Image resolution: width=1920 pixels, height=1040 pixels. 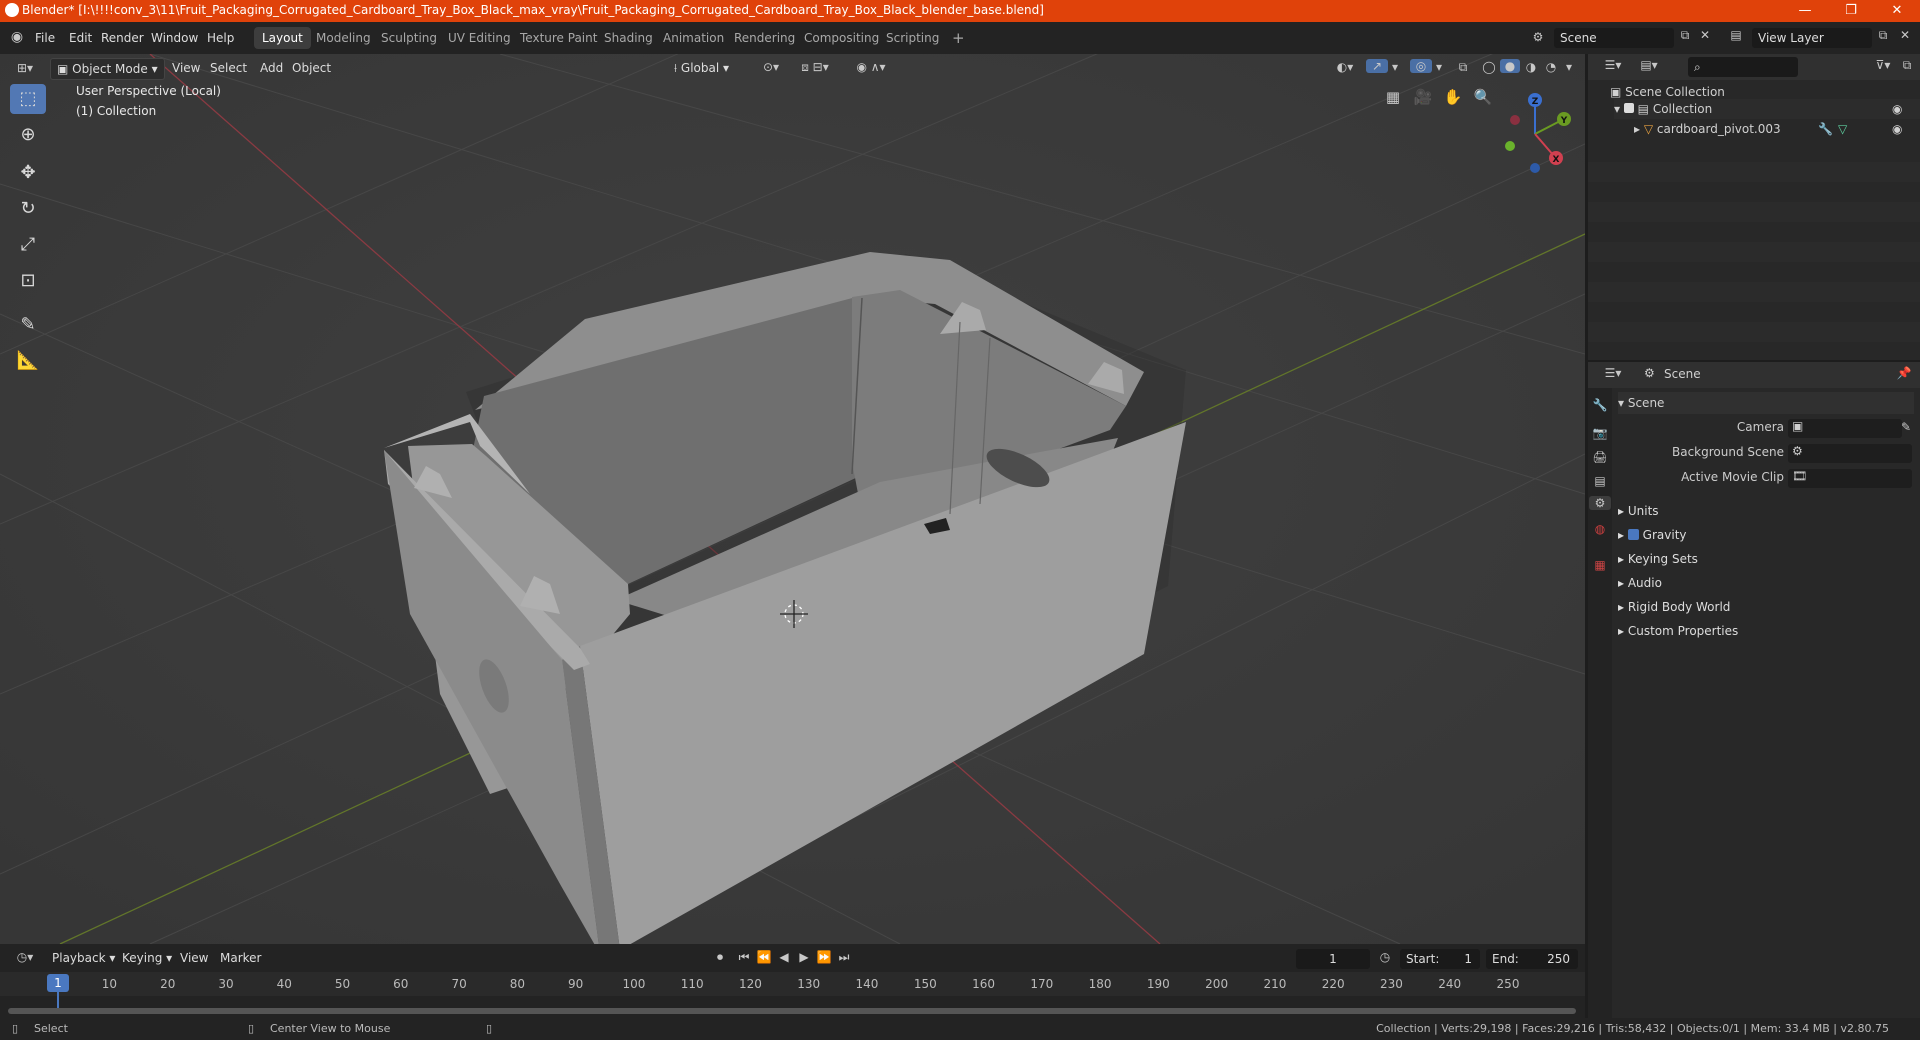 I want to click on modifier-wrench-icon: 🔧, so click(x=1825, y=129).